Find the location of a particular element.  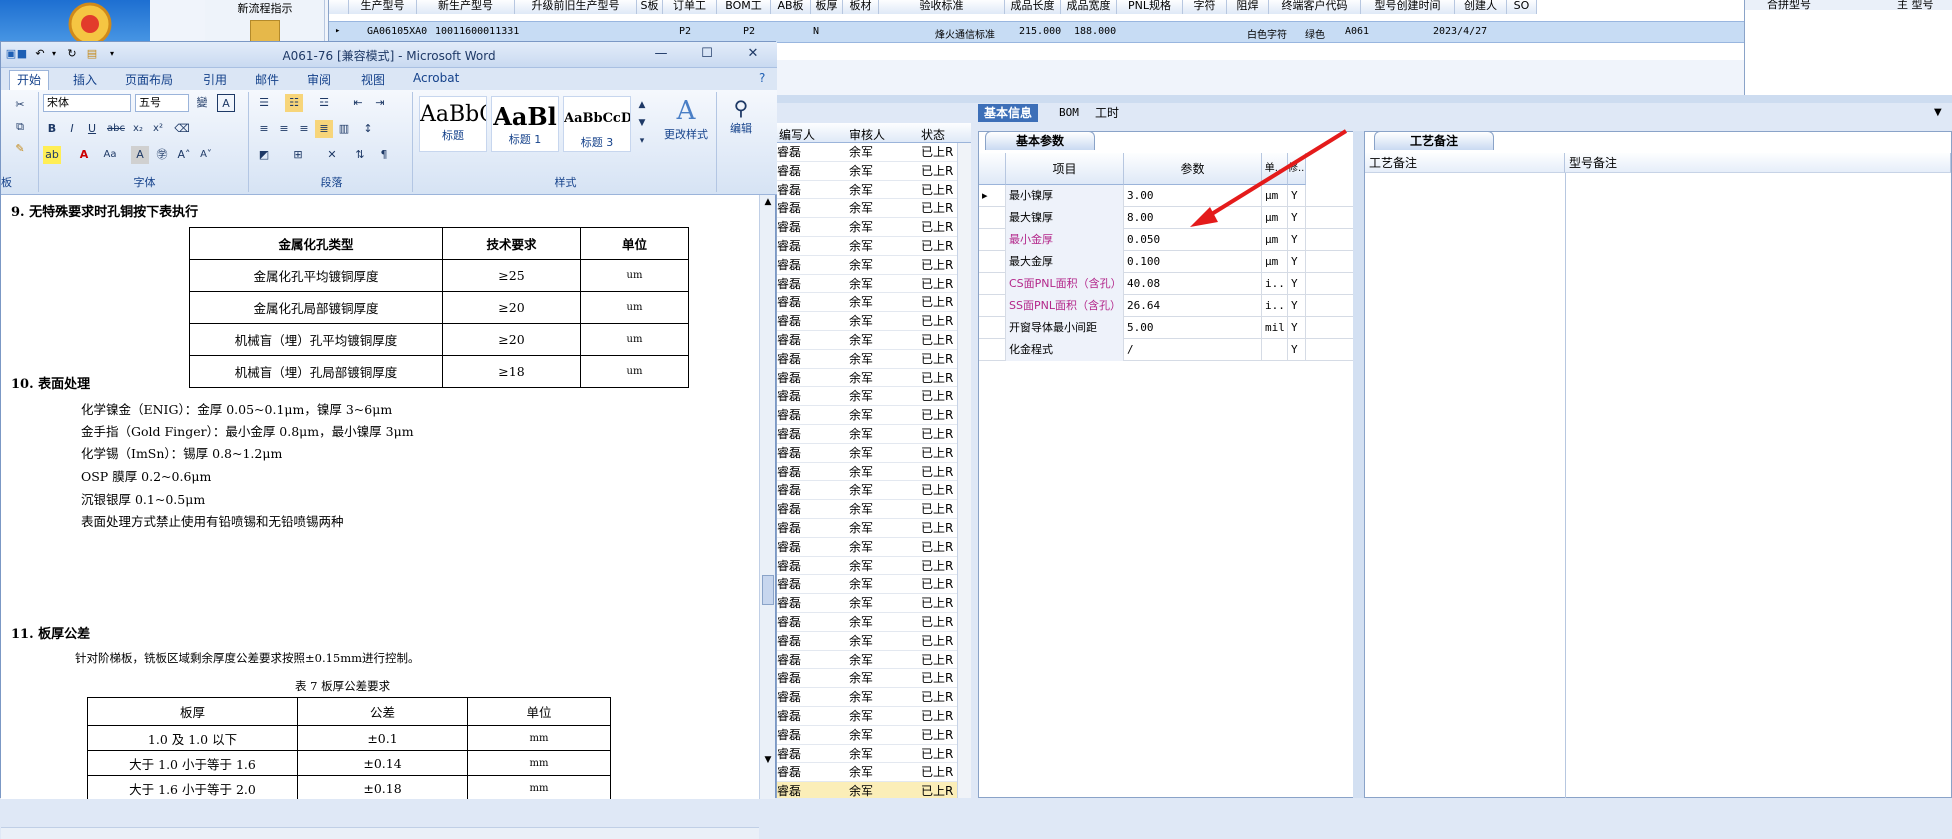

grid-header: 阻焊 is located at coordinates (1248, 7).